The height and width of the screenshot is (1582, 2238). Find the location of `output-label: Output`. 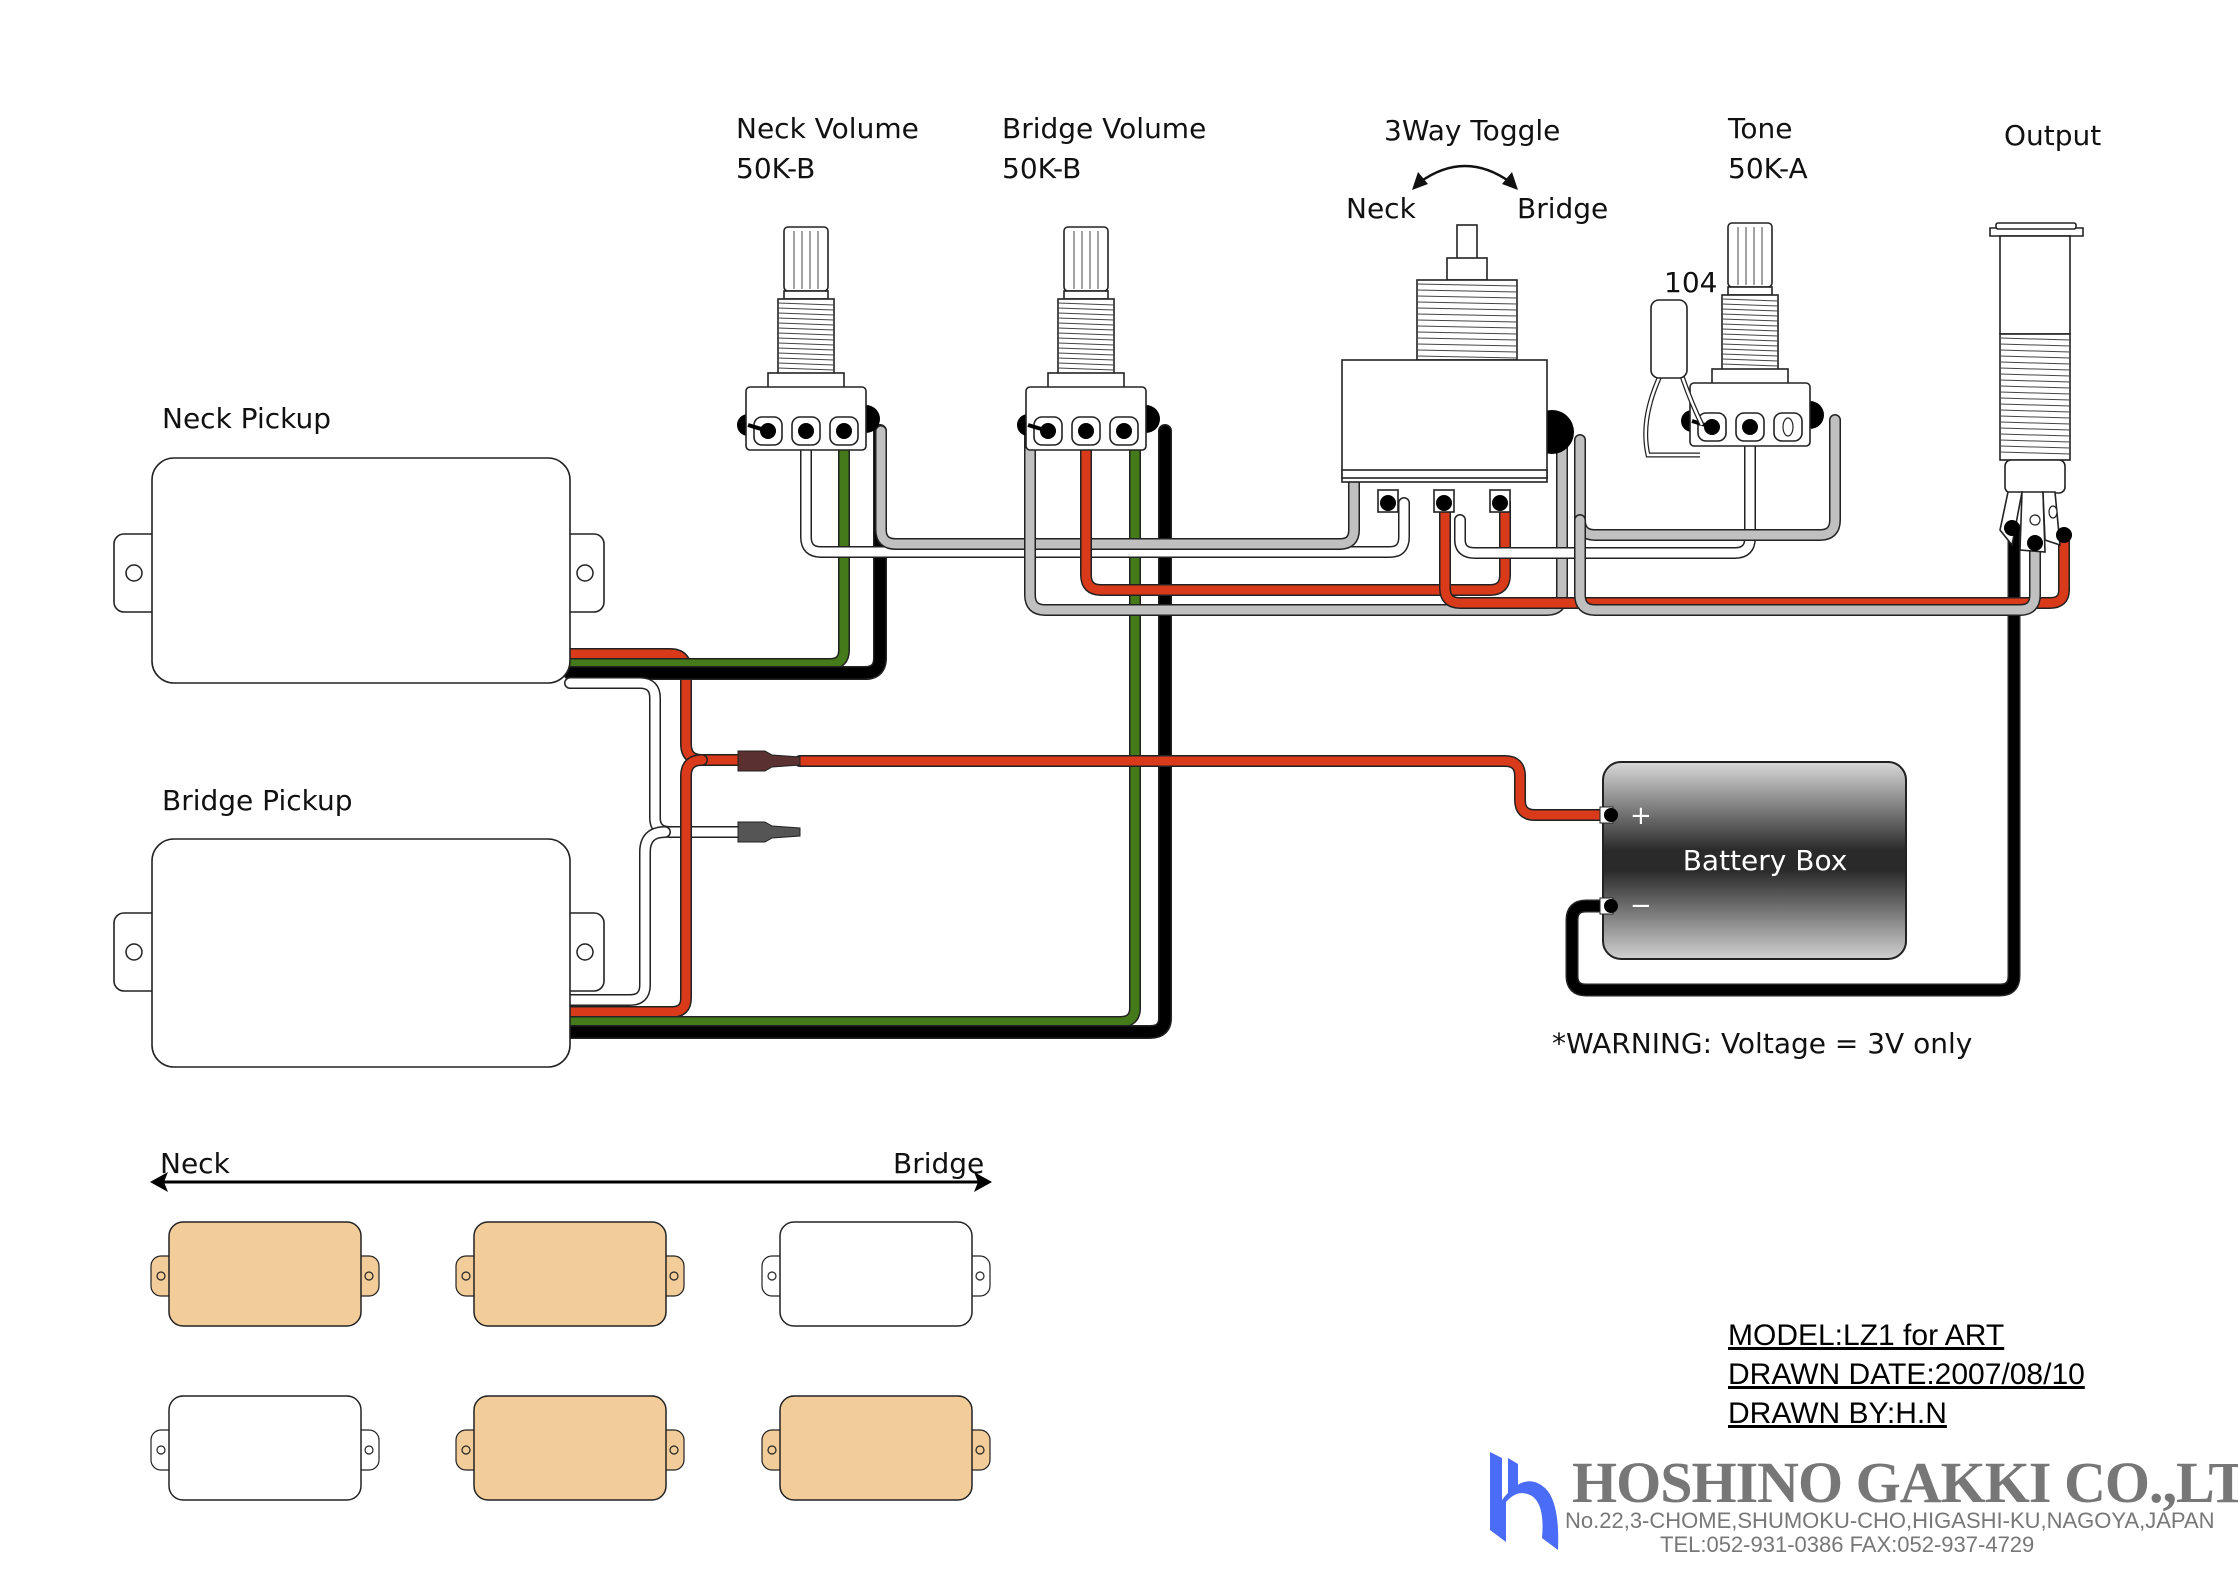

output-label: Output is located at coordinates (2052, 135).